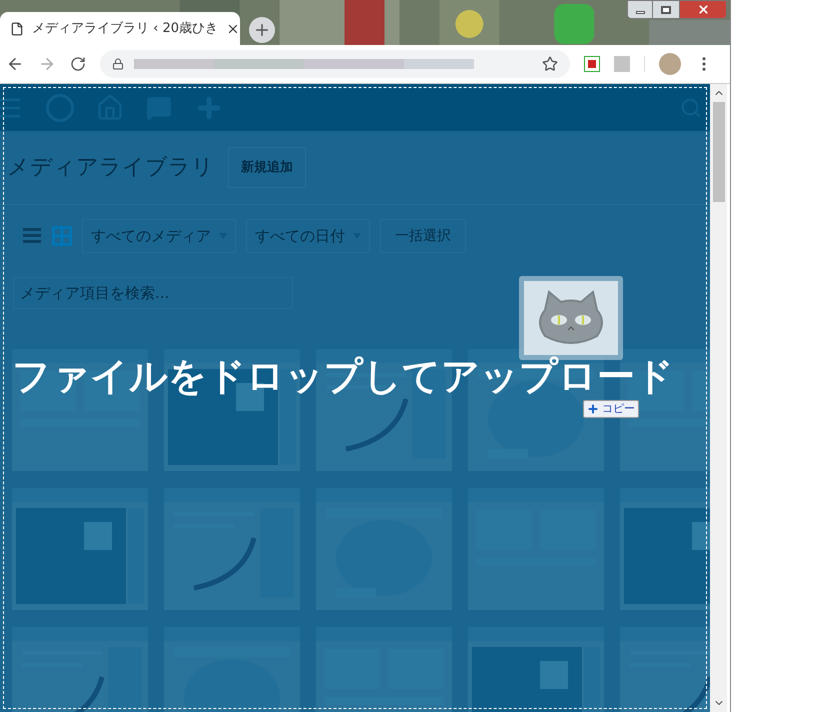  What do you see at coordinates (718, 152) in the screenshot?
I see `scrollbar-thumb` at bounding box center [718, 152].